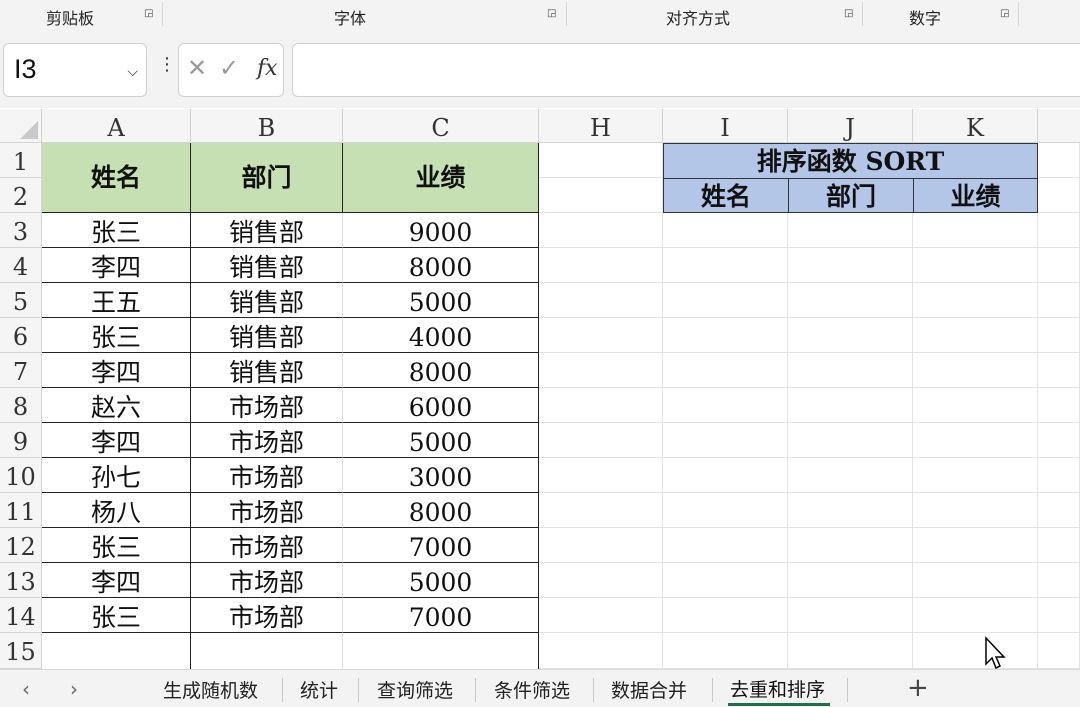 This screenshot has height=707, width=1080. Describe the element at coordinates (1059, 126) in the screenshot. I see `column-header-partial` at that location.